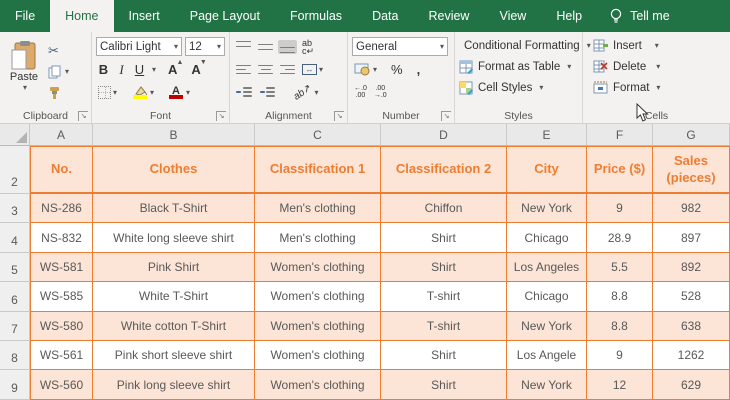 This screenshot has width=730, height=400. I want to click on column-header-g: G, so click(691, 135).